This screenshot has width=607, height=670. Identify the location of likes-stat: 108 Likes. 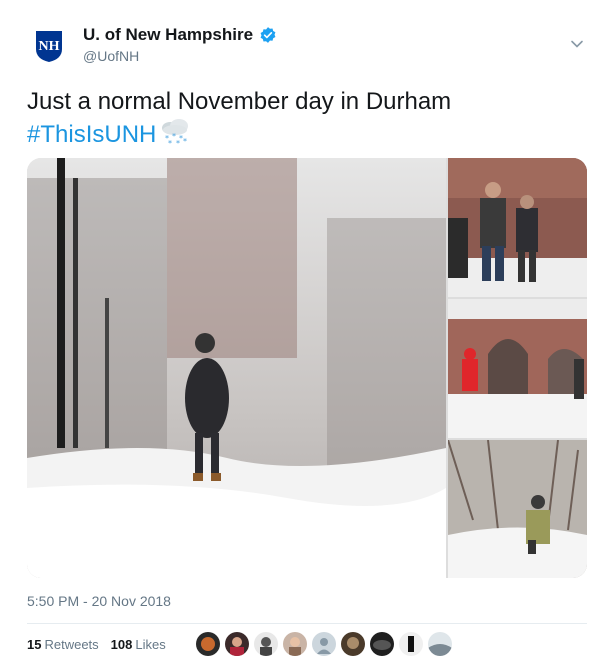
(138, 644).